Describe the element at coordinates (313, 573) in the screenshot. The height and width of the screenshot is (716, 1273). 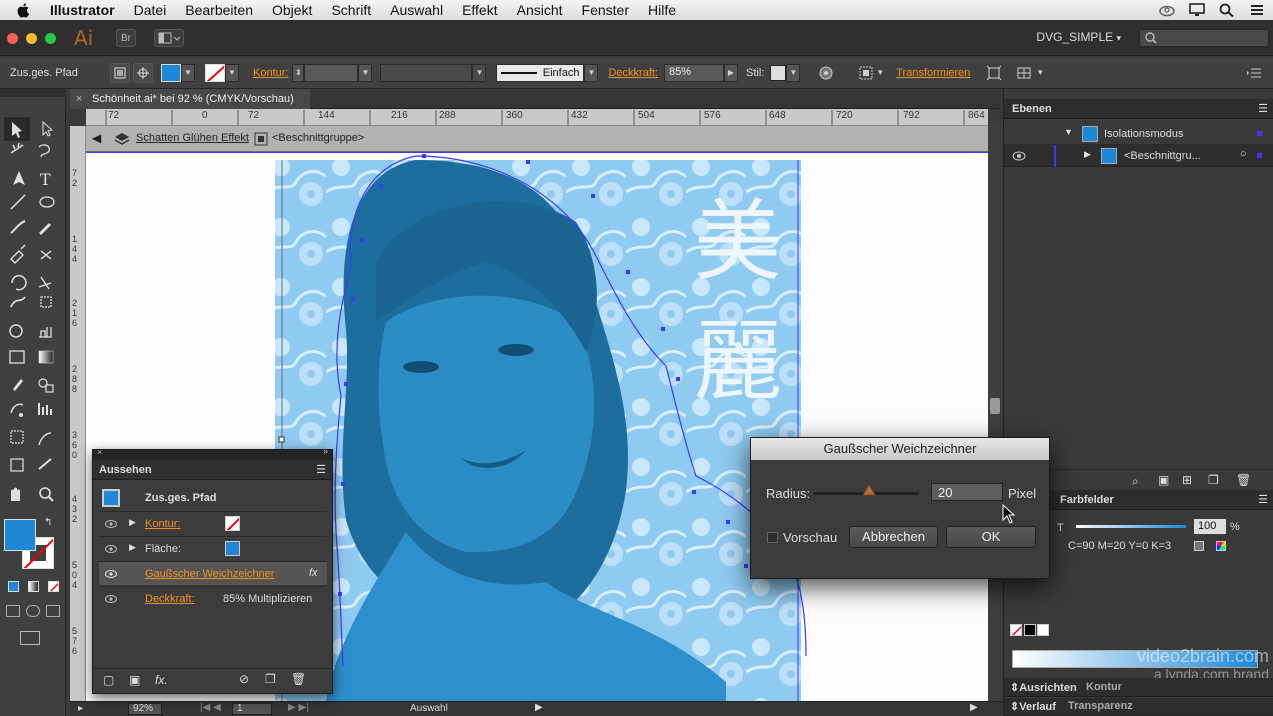
I see `fx-icon: fx` at that location.